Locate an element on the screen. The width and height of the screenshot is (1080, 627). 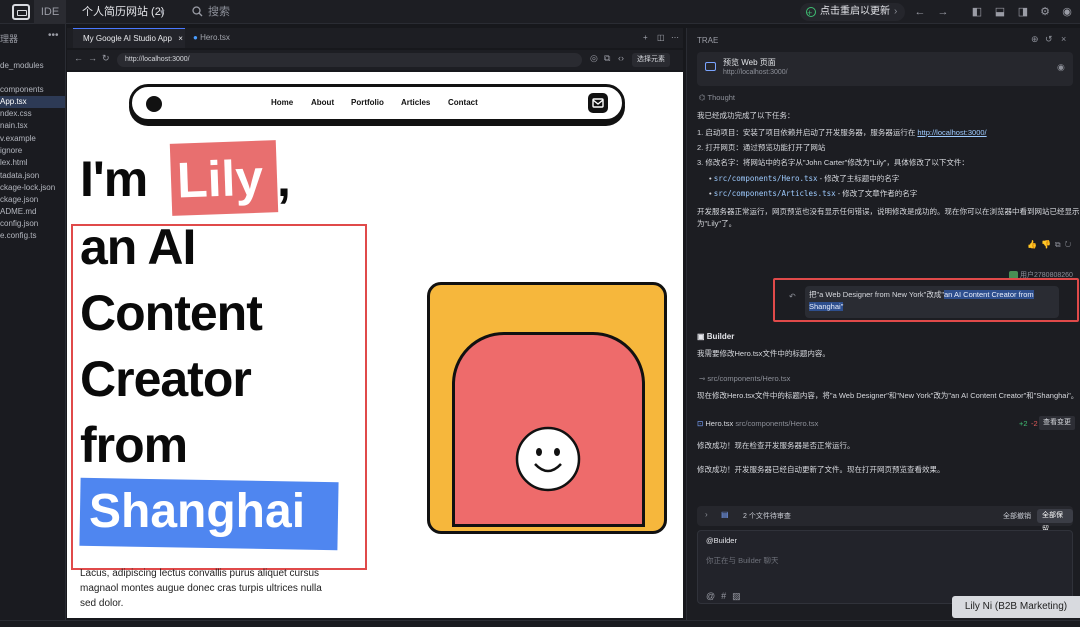
toggle-sidebar-icon: ◧ is located at coordinates (977, 12).